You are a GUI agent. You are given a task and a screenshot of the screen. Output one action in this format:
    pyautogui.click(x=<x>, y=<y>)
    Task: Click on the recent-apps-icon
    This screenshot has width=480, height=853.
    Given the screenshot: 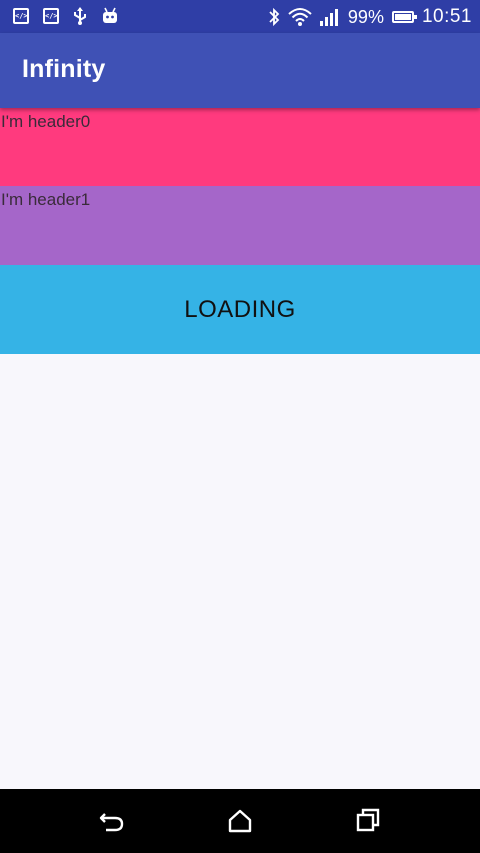 What is the action you would take?
    pyautogui.click(x=368, y=821)
    